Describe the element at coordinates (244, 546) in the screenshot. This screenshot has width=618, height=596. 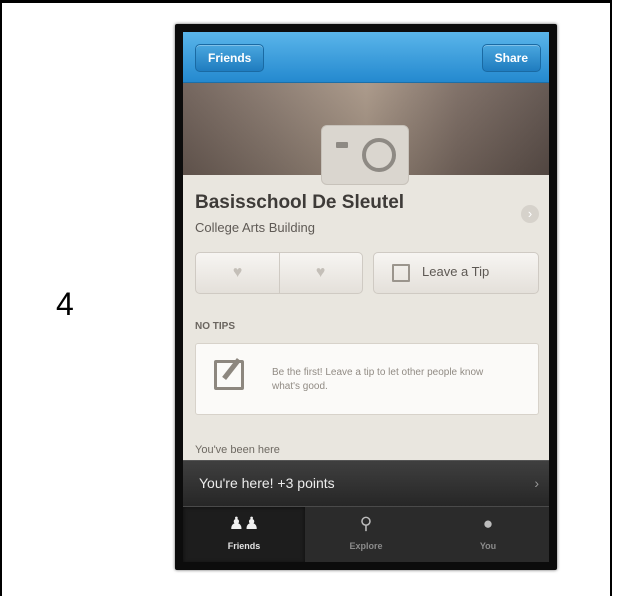
I see `tab-label-friends: Friends` at that location.